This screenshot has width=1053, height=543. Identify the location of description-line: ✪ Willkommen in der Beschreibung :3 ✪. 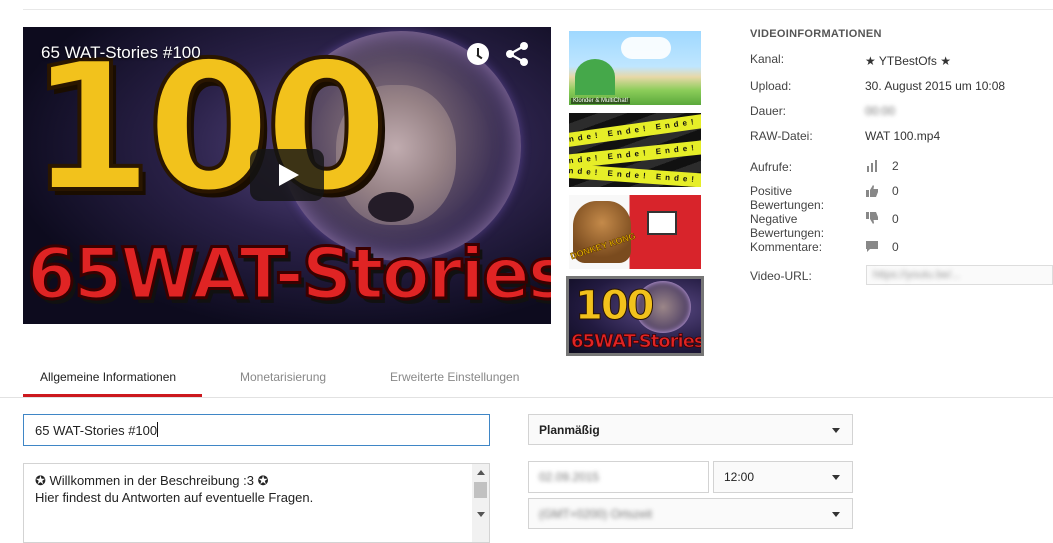
(152, 480).